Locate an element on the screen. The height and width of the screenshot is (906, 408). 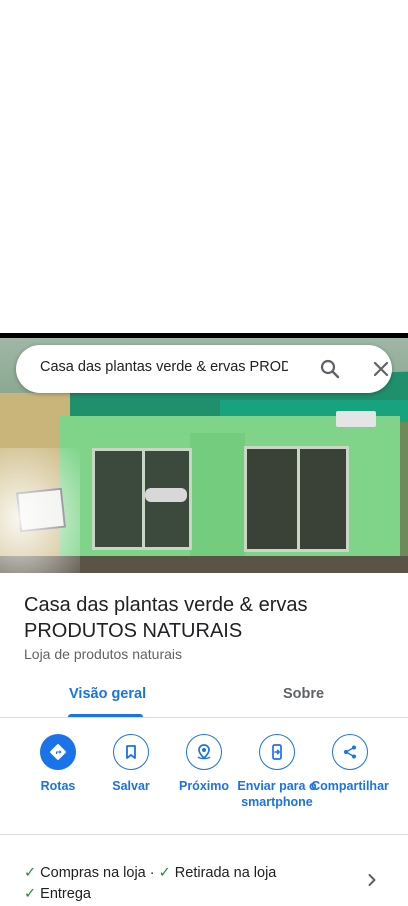
photo-door is located at coordinates (296, 499).